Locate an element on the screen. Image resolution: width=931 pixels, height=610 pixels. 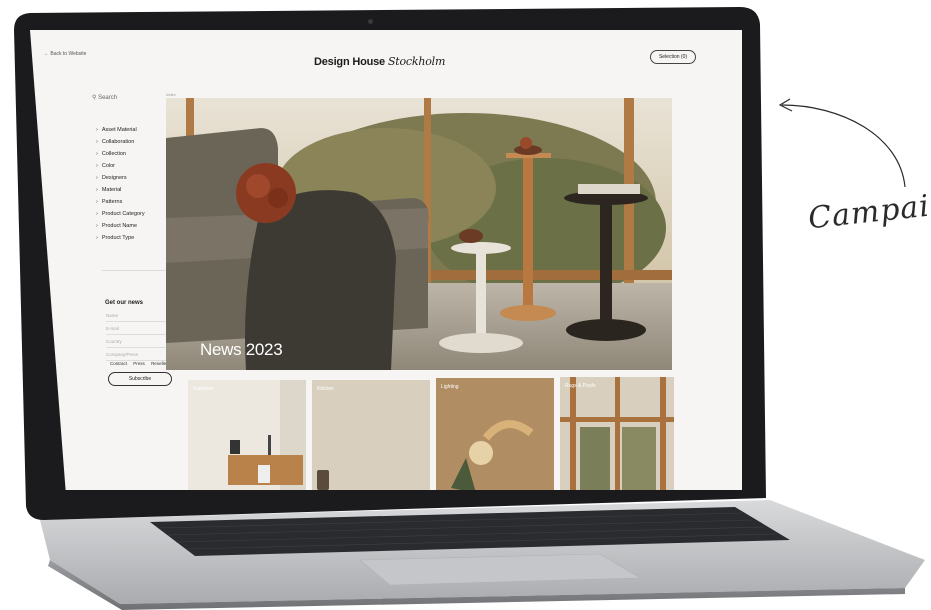
category-tile-kitchen: Kitchen is located at coordinates (371, 435).